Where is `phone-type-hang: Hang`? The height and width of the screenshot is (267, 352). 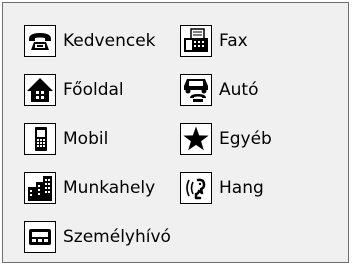
phone-type-hang: Hang is located at coordinates (222, 188).